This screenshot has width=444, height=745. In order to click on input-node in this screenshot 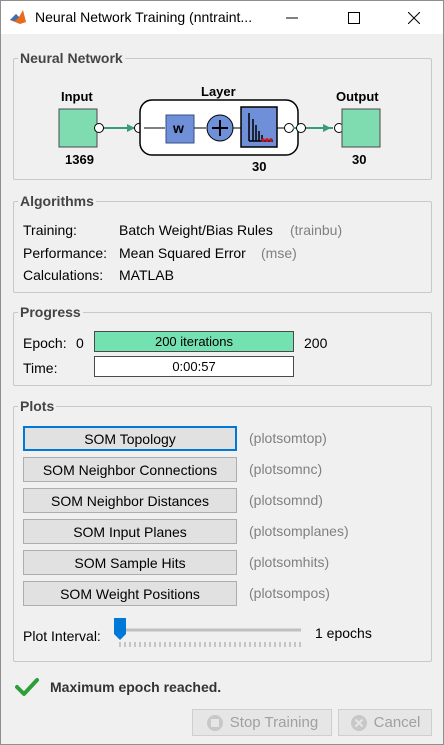, I will do `click(78, 128)`.